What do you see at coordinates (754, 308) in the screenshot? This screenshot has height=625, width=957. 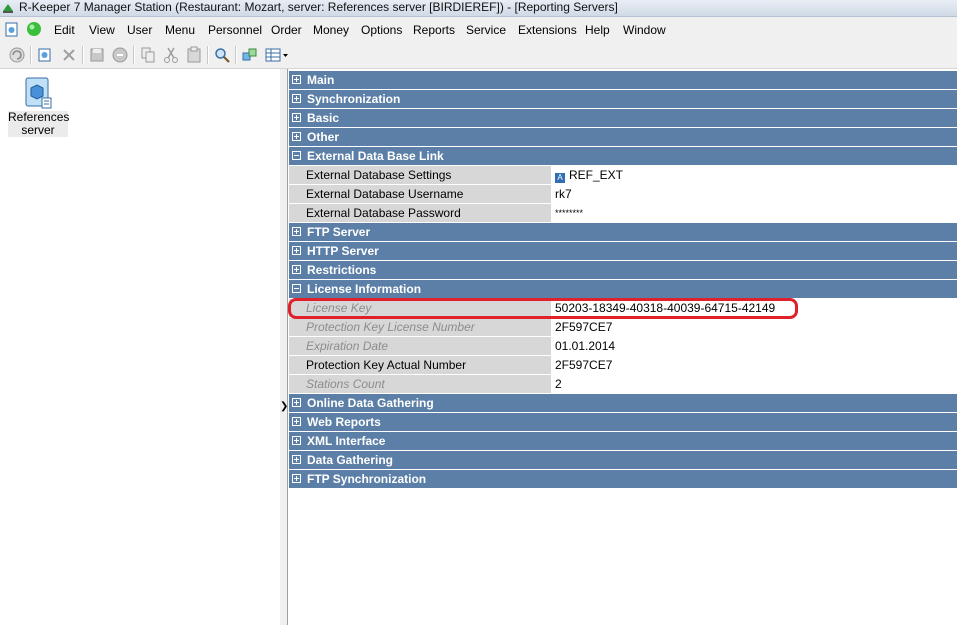 I see `property-value: 50203-18349-40318-40039-64715-42149` at bounding box center [754, 308].